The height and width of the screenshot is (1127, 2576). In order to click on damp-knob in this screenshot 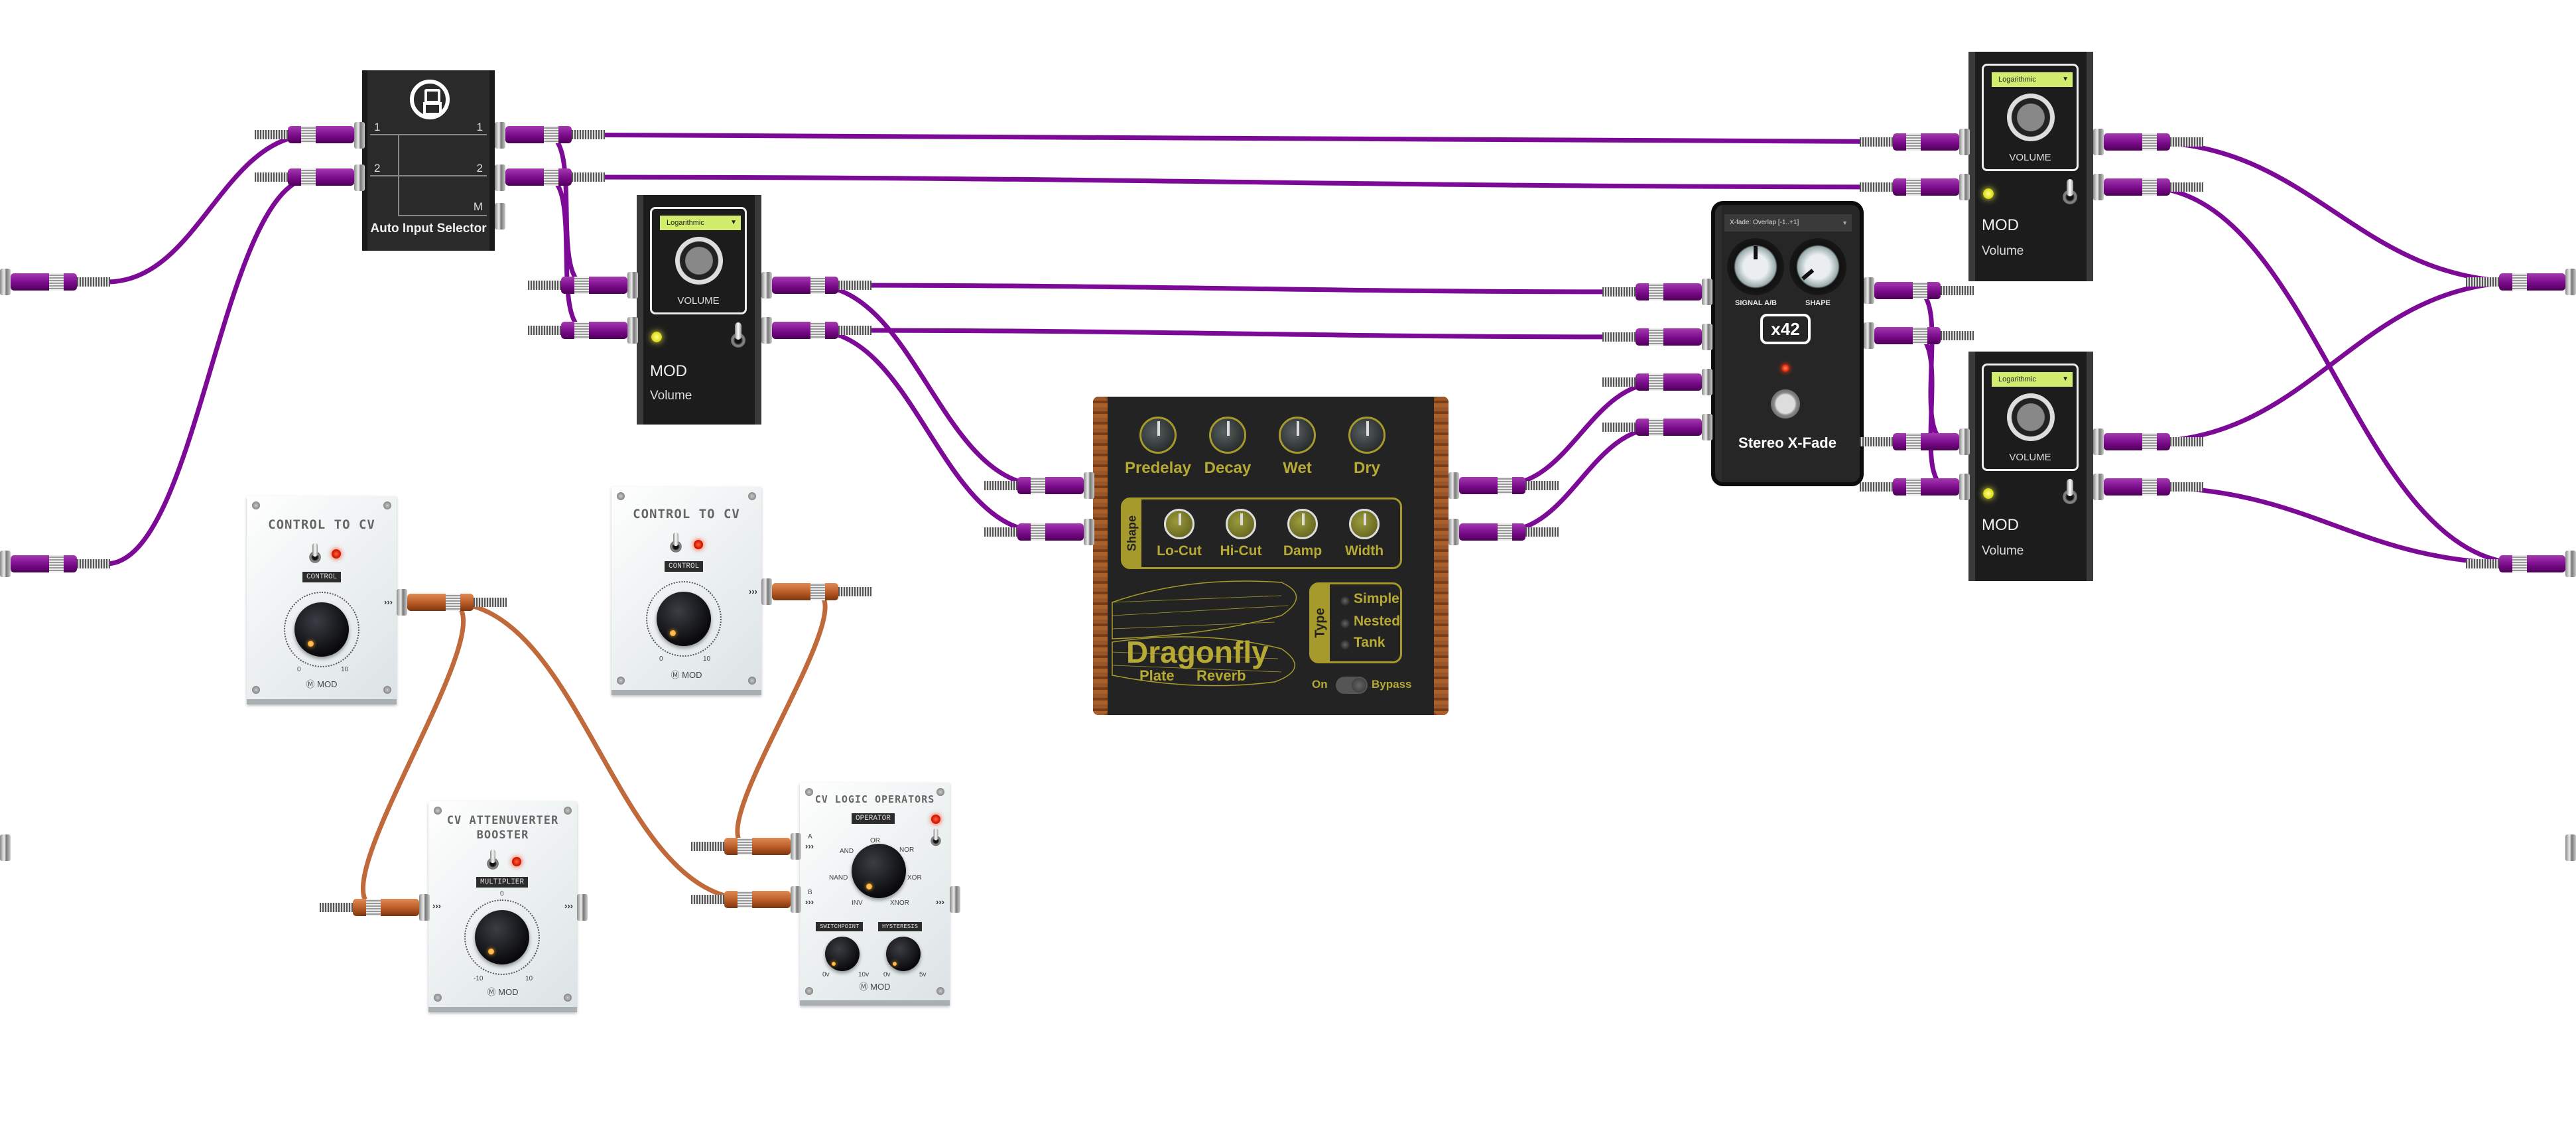, I will do `click(1303, 524)`.